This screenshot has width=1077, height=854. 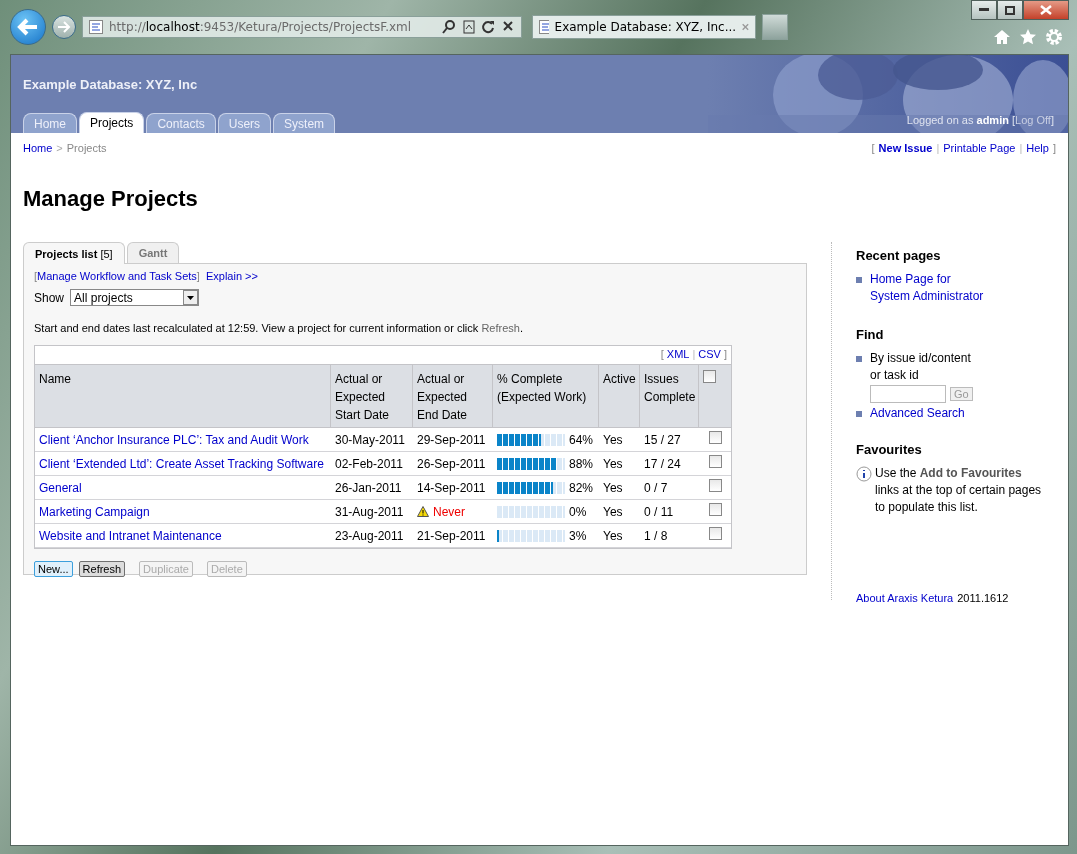 I want to click on star-icon, so click(x=1028, y=37).